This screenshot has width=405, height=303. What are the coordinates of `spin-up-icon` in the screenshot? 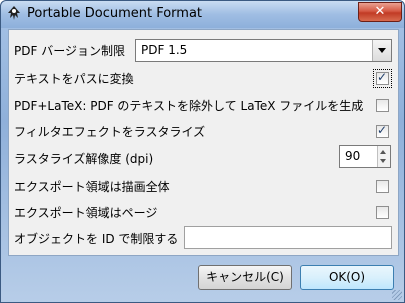 It's located at (383, 152).